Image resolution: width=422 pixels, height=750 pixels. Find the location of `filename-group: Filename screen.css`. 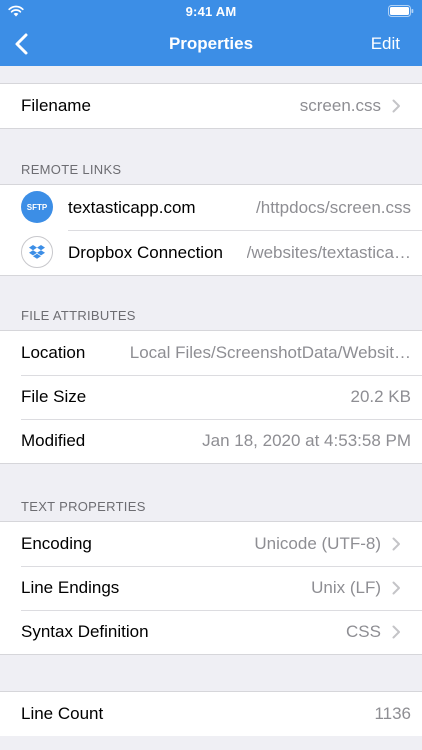

filename-group: Filename screen.css is located at coordinates (211, 106).